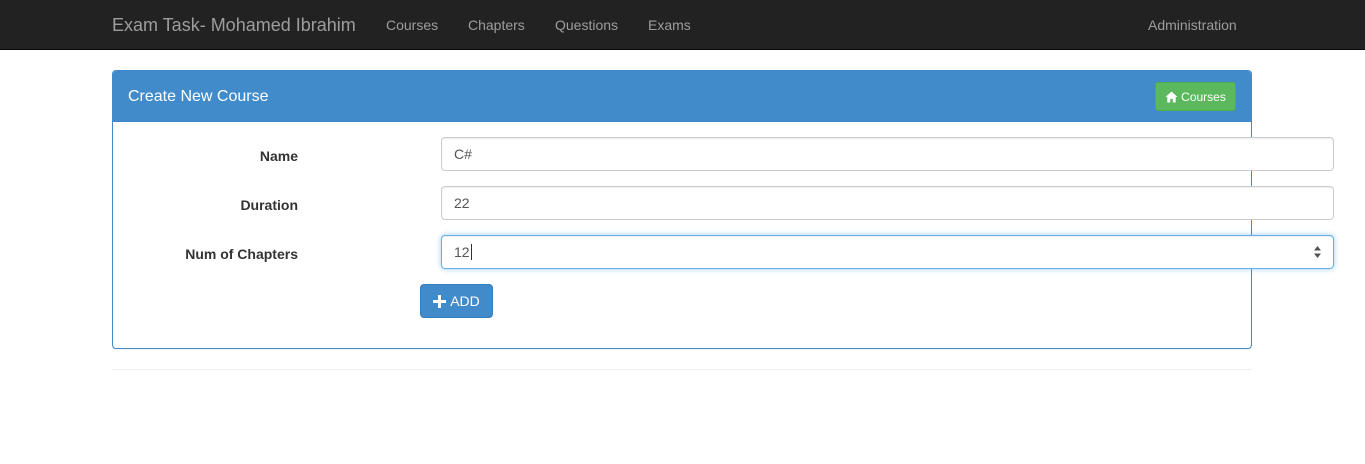  Describe the element at coordinates (462, 252) in the screenshot. I see `num-chapters-input-value: 12` at that location.